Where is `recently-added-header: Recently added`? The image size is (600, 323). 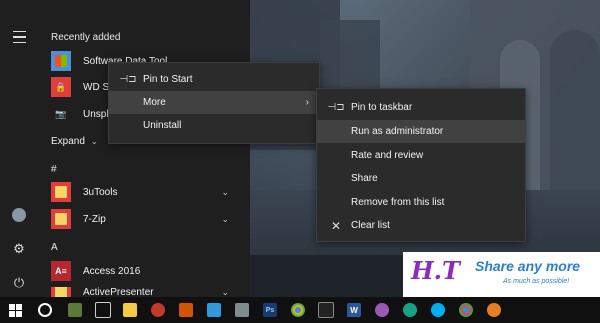 recently-added-header: Recently added is located at coordinates (86, 37).